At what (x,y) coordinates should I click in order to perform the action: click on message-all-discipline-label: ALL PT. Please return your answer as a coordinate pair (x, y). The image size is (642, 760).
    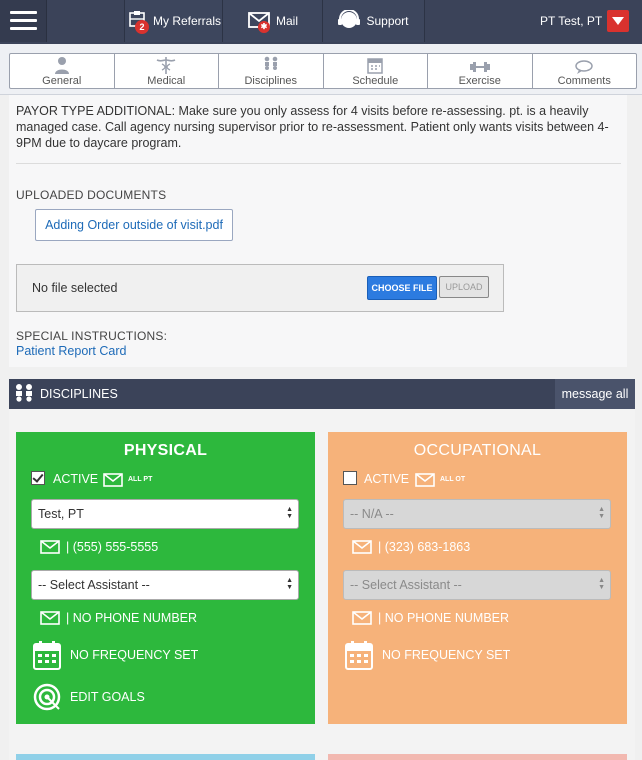
    Looking at the image, I should click on (140, 479).